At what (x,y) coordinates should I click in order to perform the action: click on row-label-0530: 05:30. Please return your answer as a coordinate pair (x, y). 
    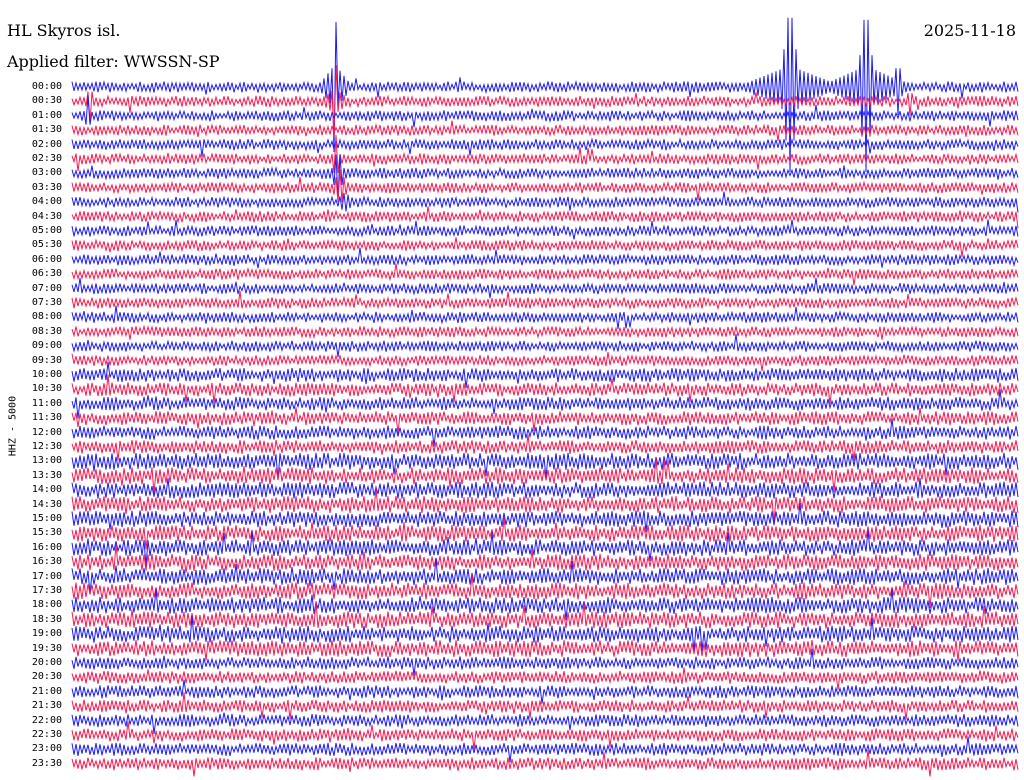
    Looking at the image, I should click on (46, 245).